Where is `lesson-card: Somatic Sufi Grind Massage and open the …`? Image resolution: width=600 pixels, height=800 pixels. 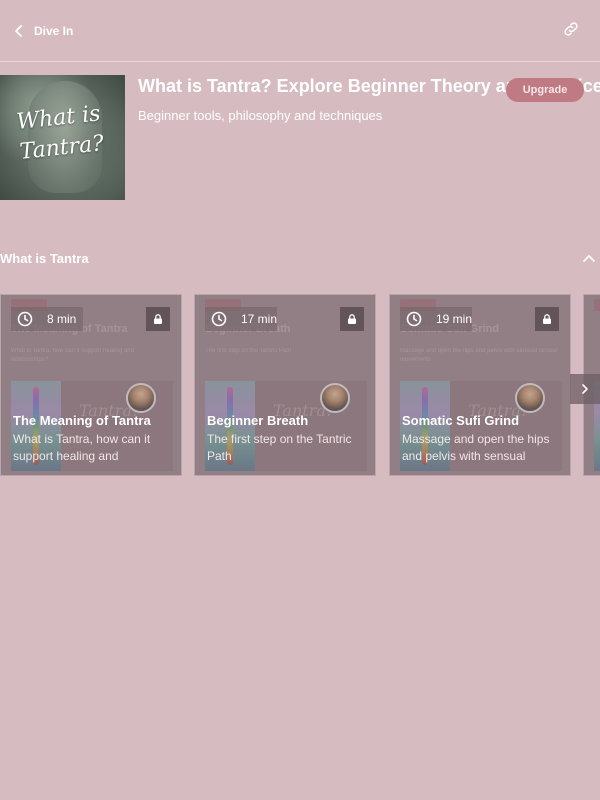 lesson-card: Somatic Sufi Grind Massage and open the … is located at coordinates (480, 385).